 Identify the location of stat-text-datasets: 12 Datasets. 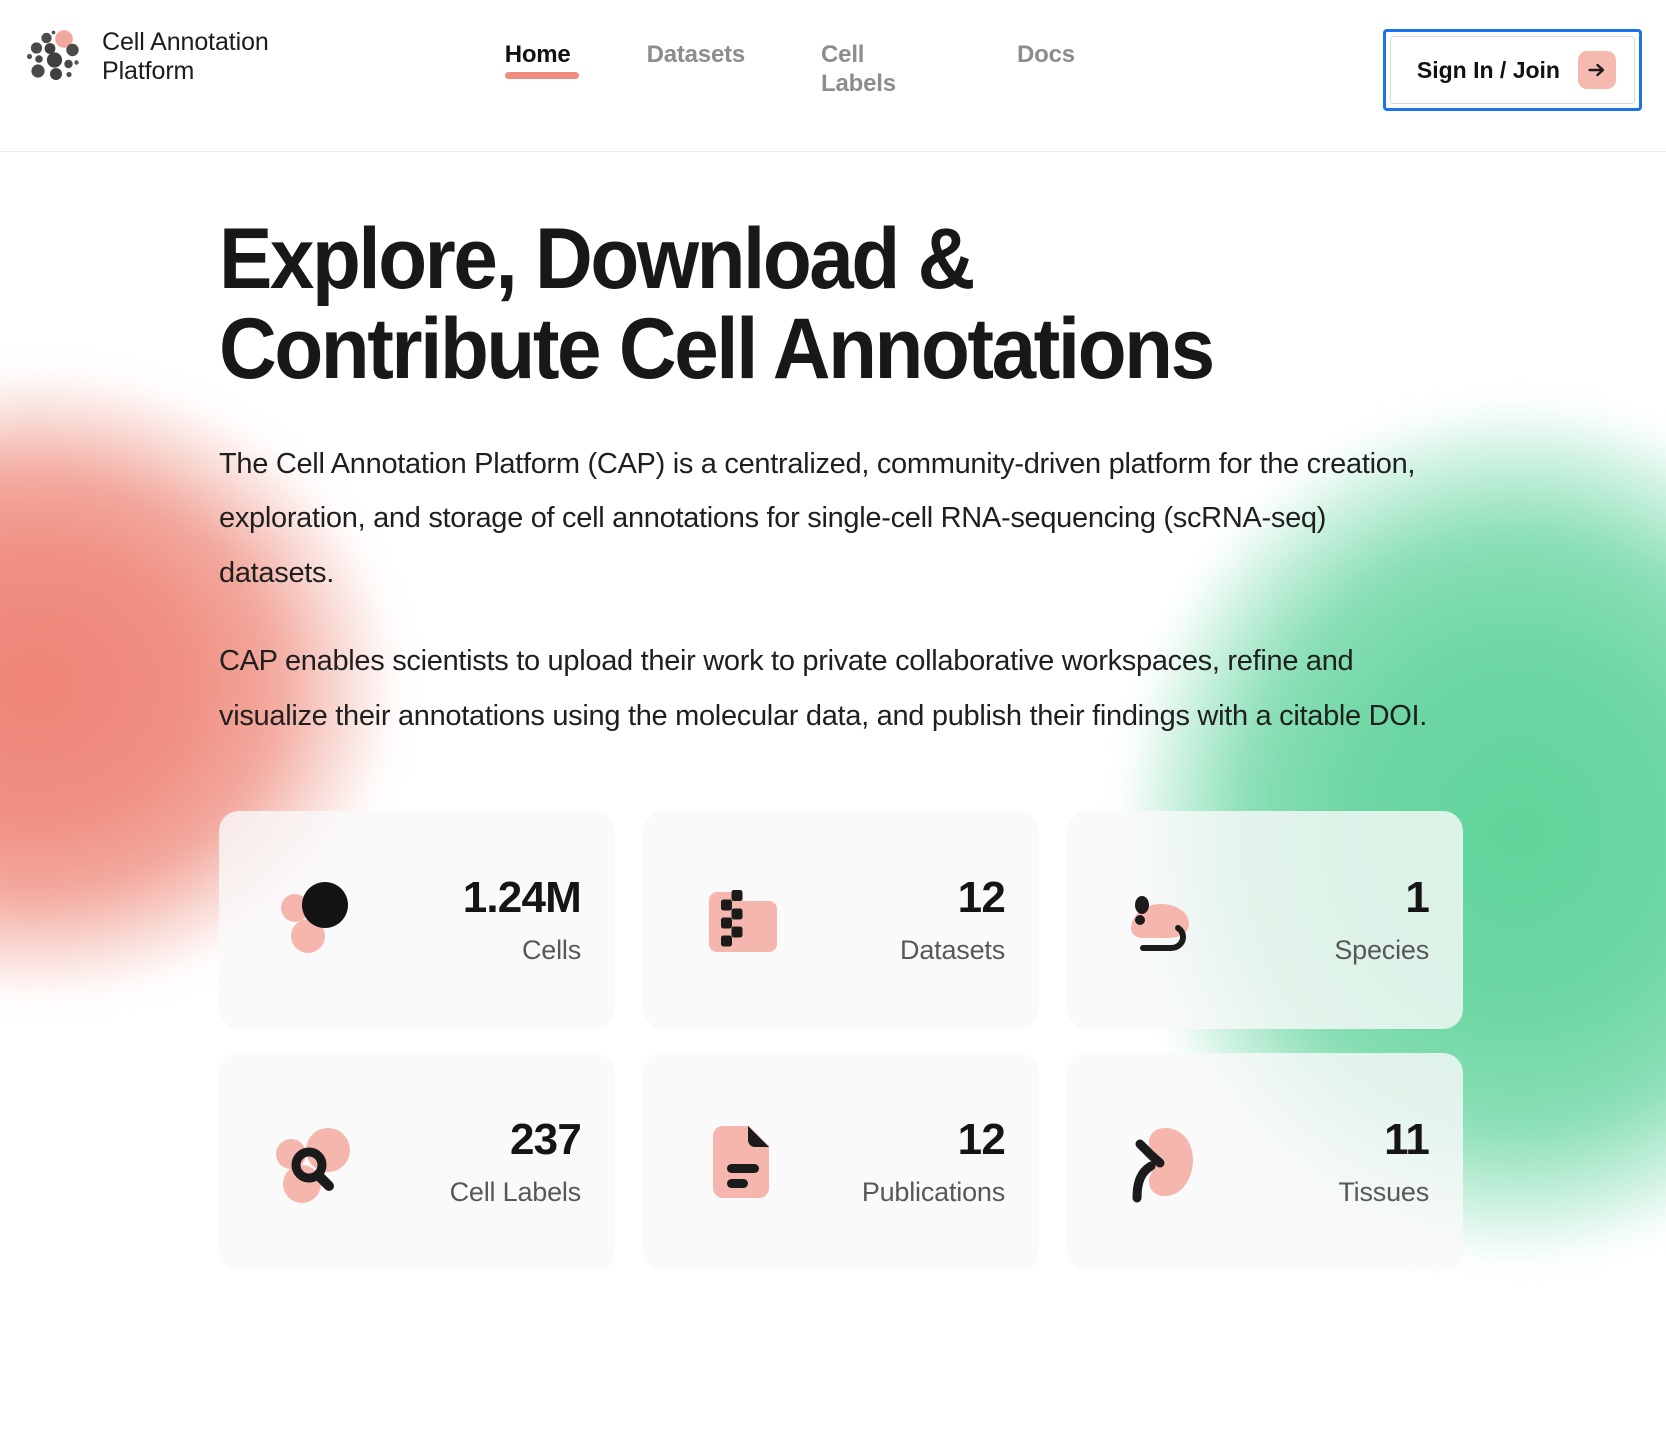
(969, 919).